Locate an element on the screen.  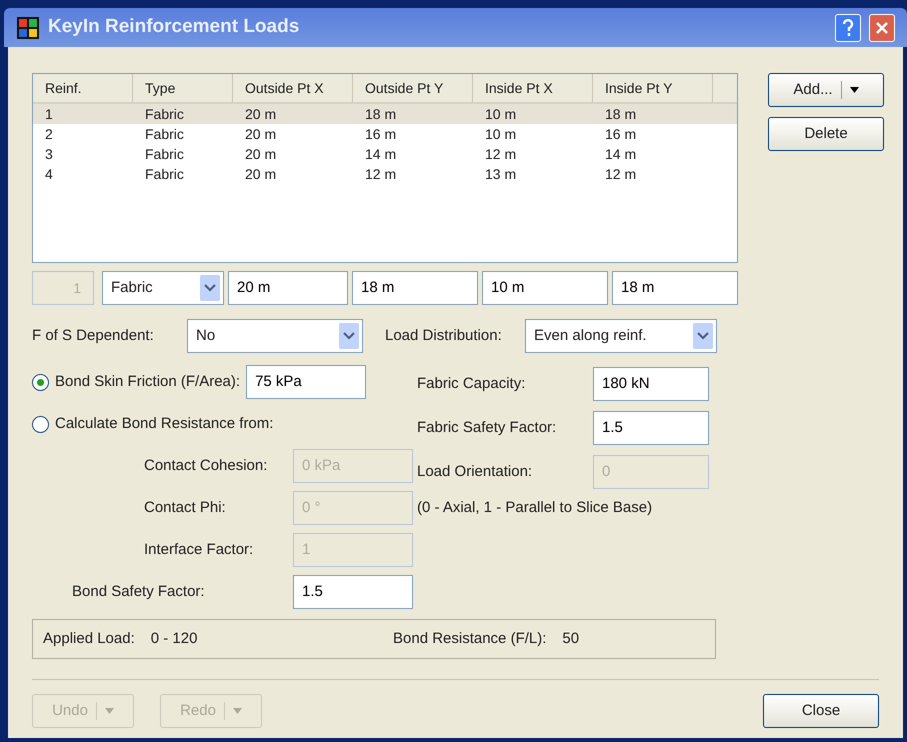
summary-value: 50 is located at coordinates (571, 638).